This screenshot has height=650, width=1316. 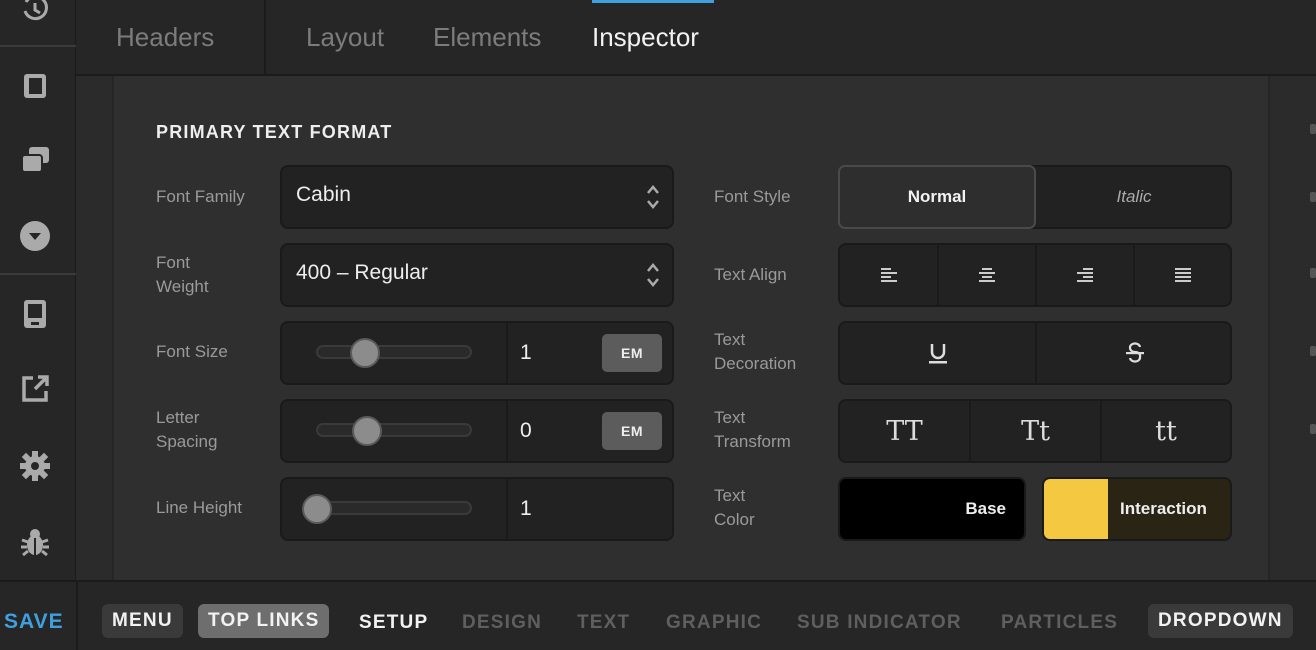 I want to click on line-height-slider-thumb, so click(x=317, y=509).